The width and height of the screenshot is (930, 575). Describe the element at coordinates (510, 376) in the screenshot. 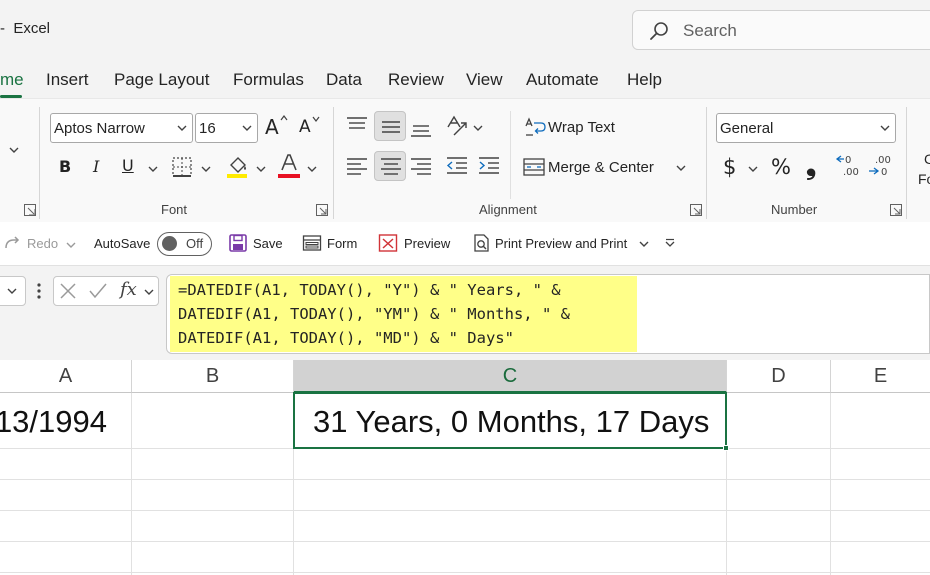

I see `column-header-c: C` at that location.